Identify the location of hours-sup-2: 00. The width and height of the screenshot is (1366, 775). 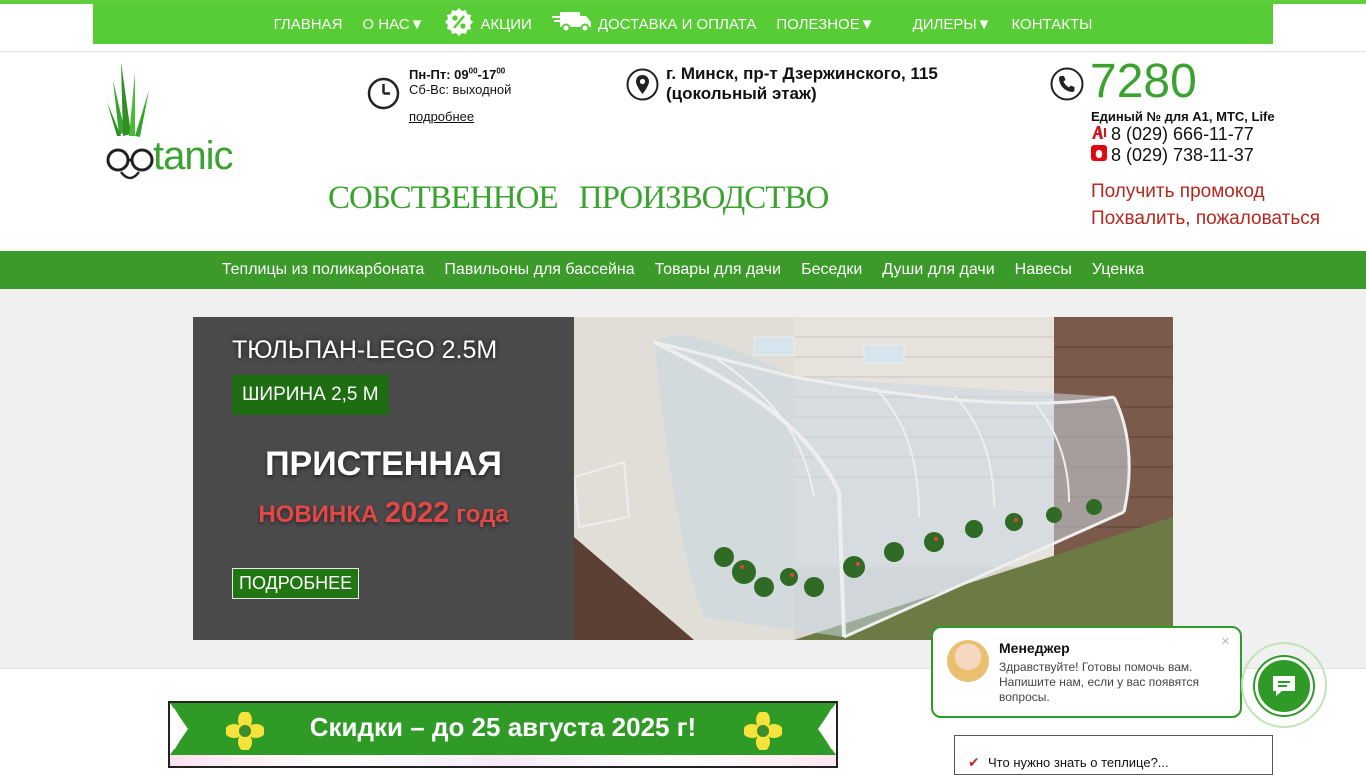
(501, 71).